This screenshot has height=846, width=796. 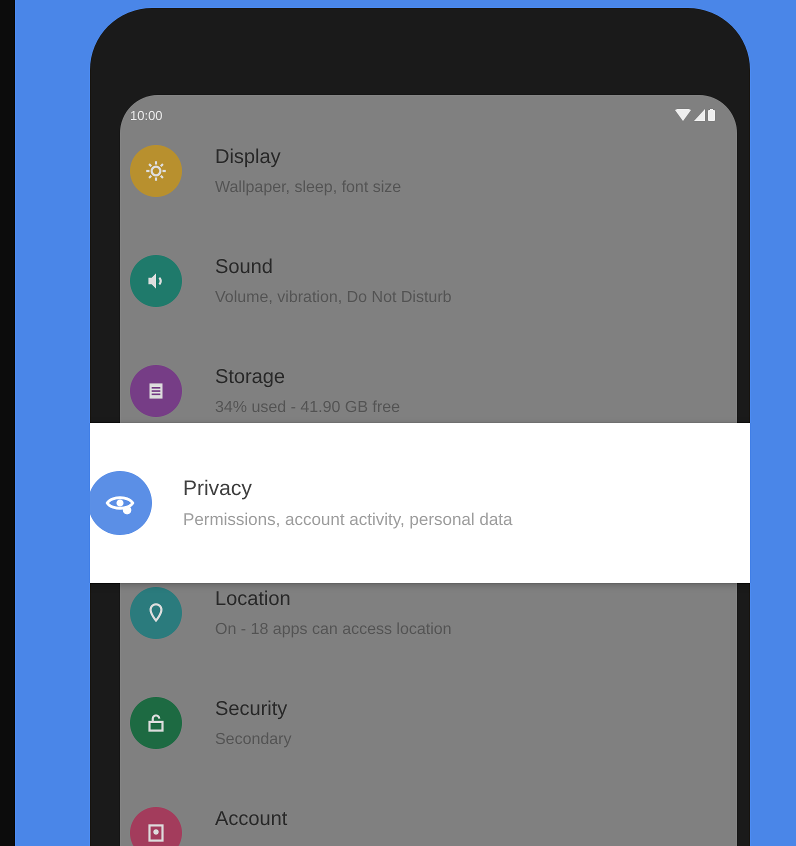 What do you see at coordinates (244, 267) in the screenshot?
I see `setting-title: Sound` at bounding box center [244, 267].